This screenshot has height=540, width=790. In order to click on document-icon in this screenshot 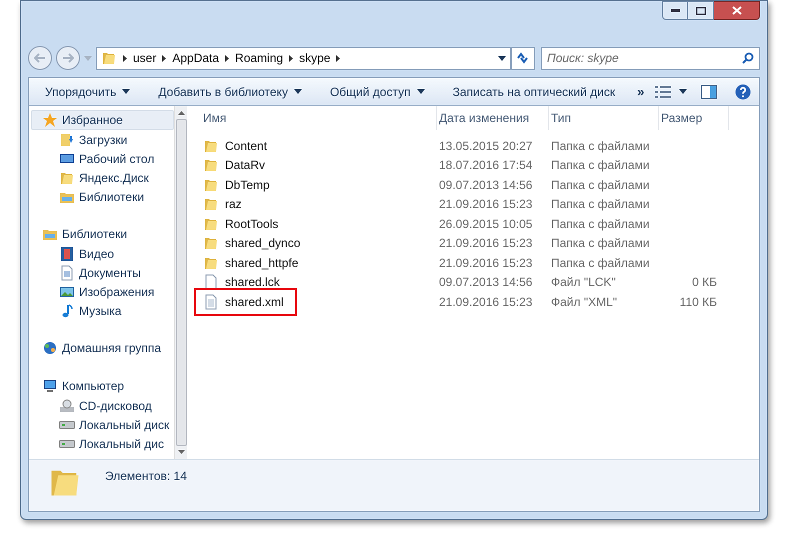, I will do `click(67, 272)`.